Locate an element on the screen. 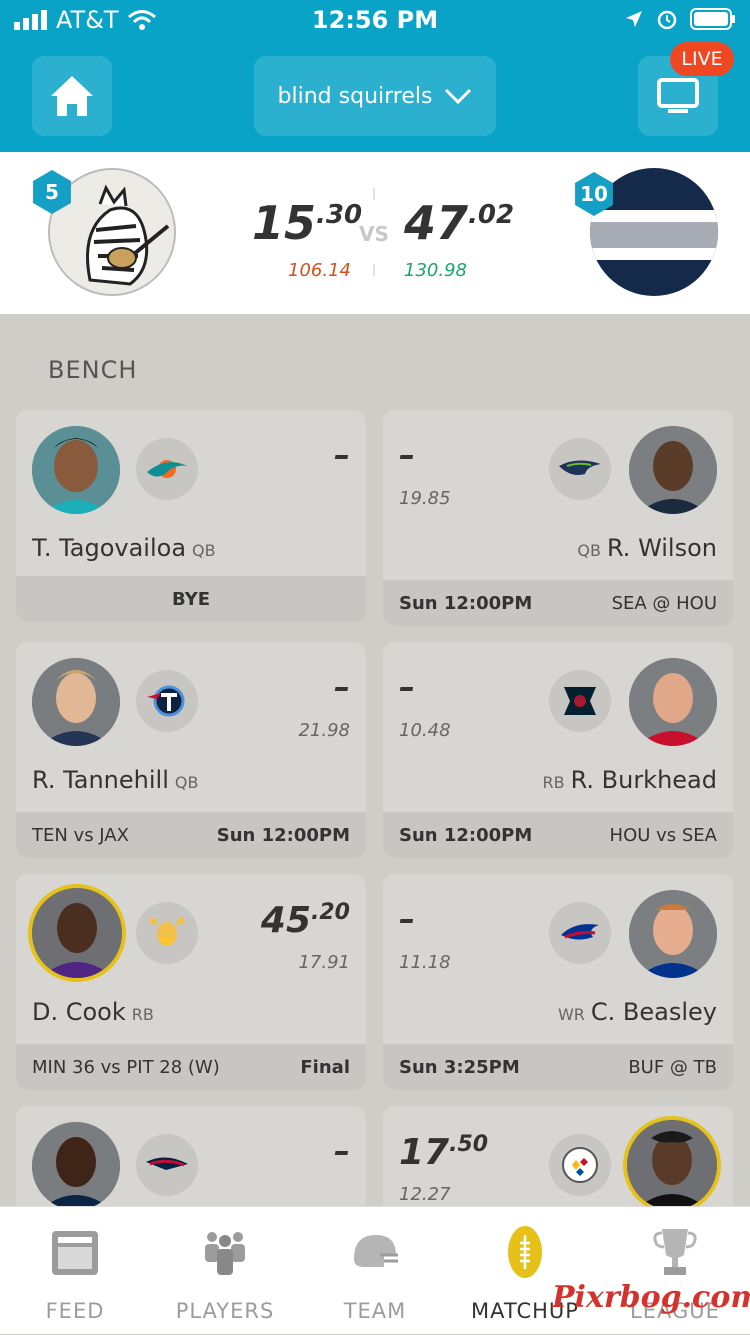  team-logo-steelers is located at coordinates (580, 1165).